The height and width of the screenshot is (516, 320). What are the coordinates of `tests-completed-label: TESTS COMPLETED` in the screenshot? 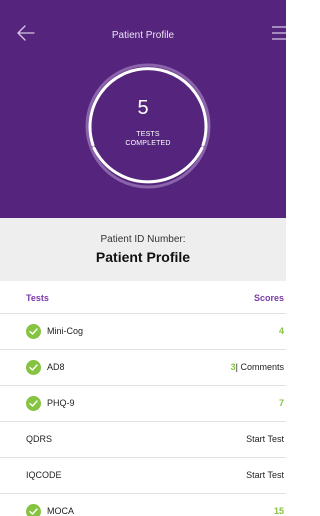 It's located at (148, 139).